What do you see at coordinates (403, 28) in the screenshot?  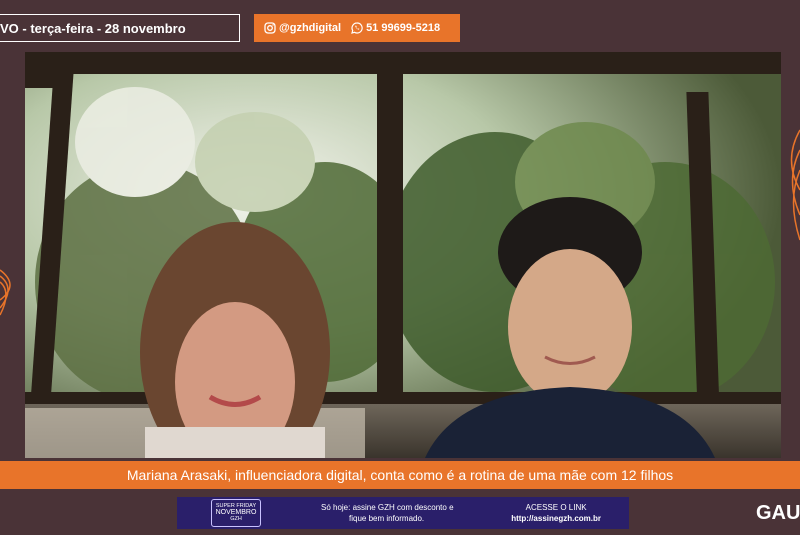 I see `whatsapp-number: 51 99699-5218` at bounding box center [403, 28].